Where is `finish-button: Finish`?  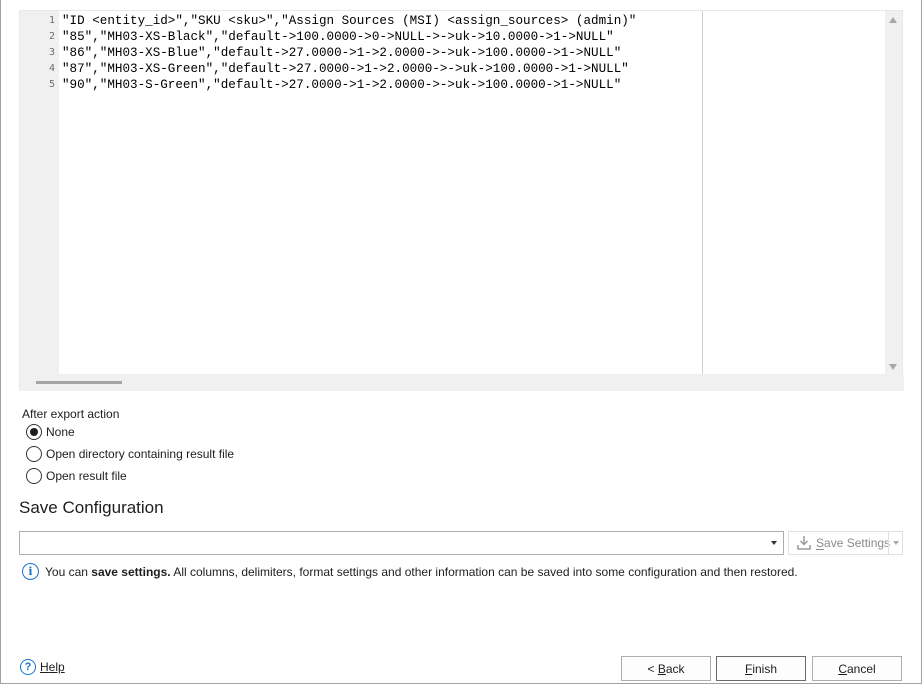
finish-button: Finish is located at coordinates (761, 668).